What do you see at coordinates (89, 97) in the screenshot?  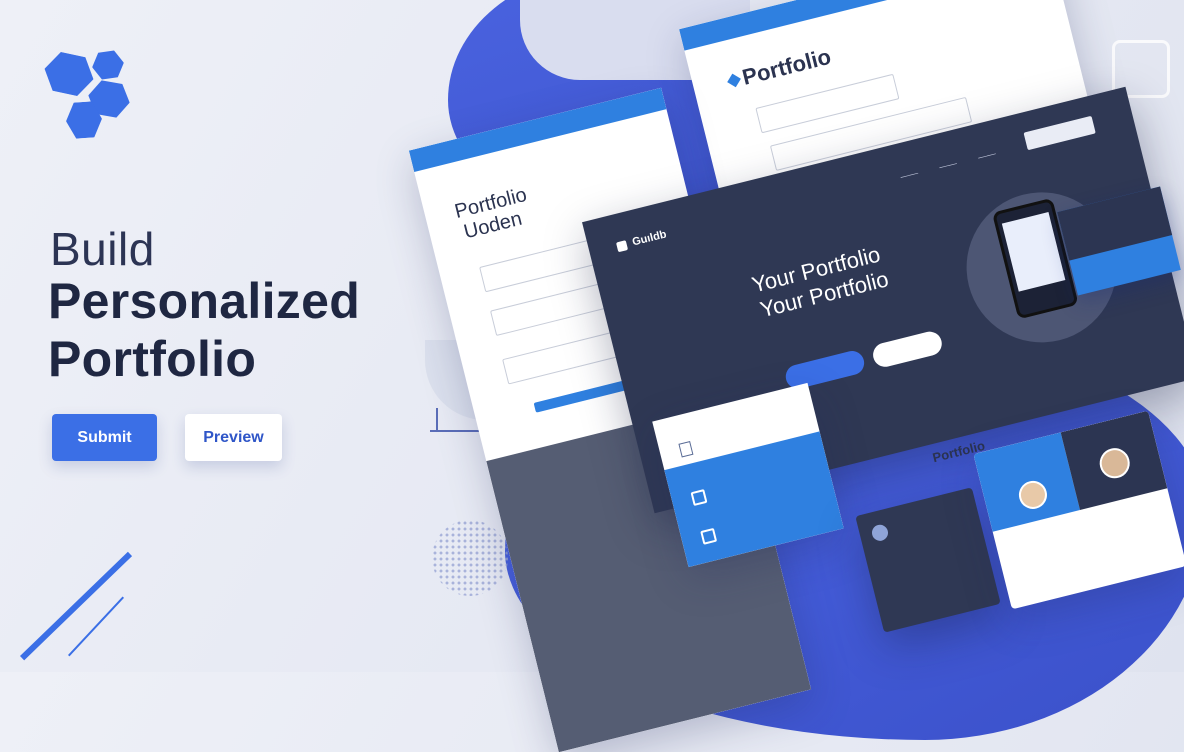 I see `hexagon-logo-icon` at bounding box center [89, 97].